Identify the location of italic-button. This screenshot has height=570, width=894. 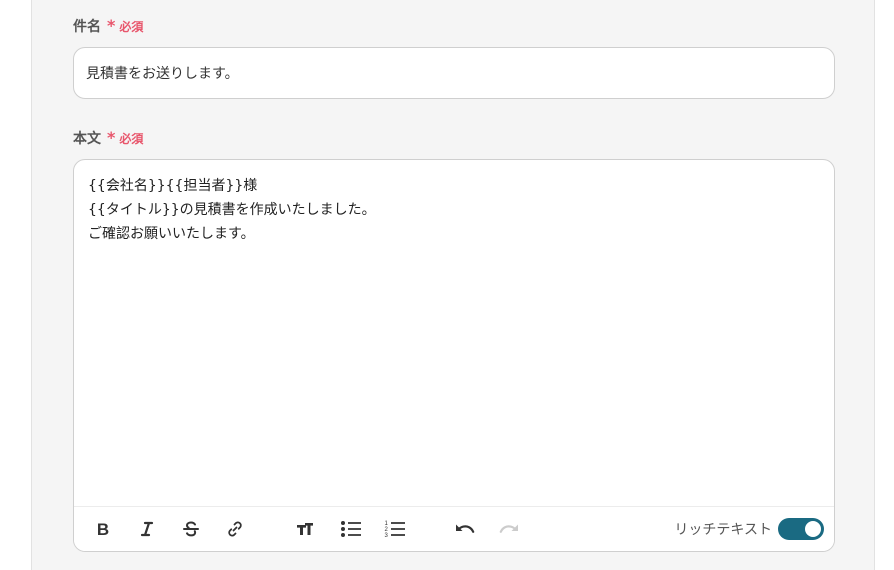
(147, 529).